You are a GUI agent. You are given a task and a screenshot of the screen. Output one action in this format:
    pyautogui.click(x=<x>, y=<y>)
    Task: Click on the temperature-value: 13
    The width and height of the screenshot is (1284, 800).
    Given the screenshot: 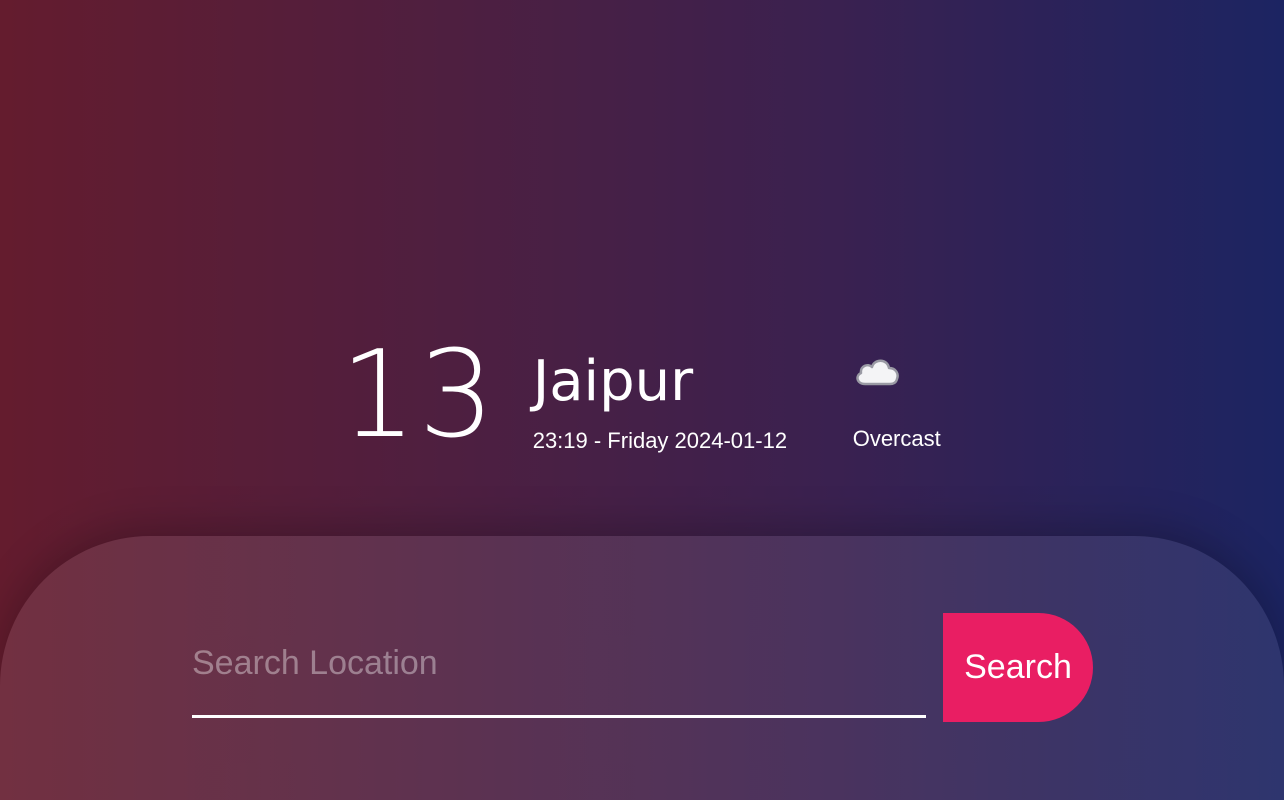 What is the action you would take?
    pyautogui.click(x=418, y=395)
    